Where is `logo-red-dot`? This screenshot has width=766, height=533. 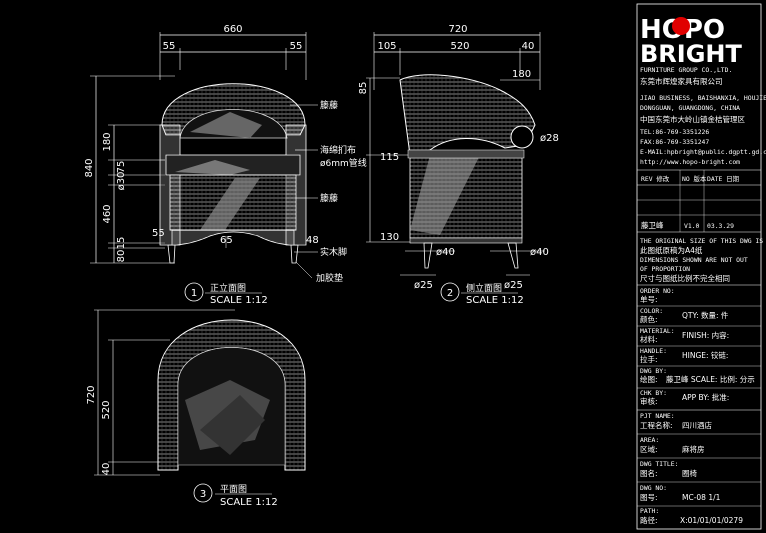
logo-red-dot is located at coordinates (681, 26).